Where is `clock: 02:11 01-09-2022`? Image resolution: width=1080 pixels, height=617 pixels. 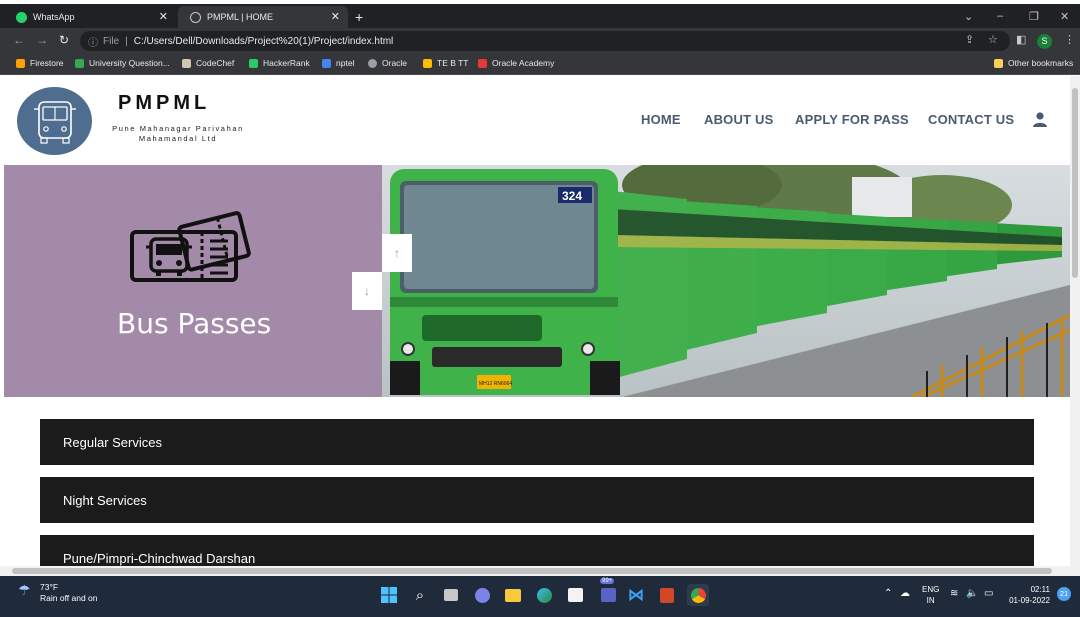 clock: 02:11 01-09-2022 is located at coordinates (1027, 595).